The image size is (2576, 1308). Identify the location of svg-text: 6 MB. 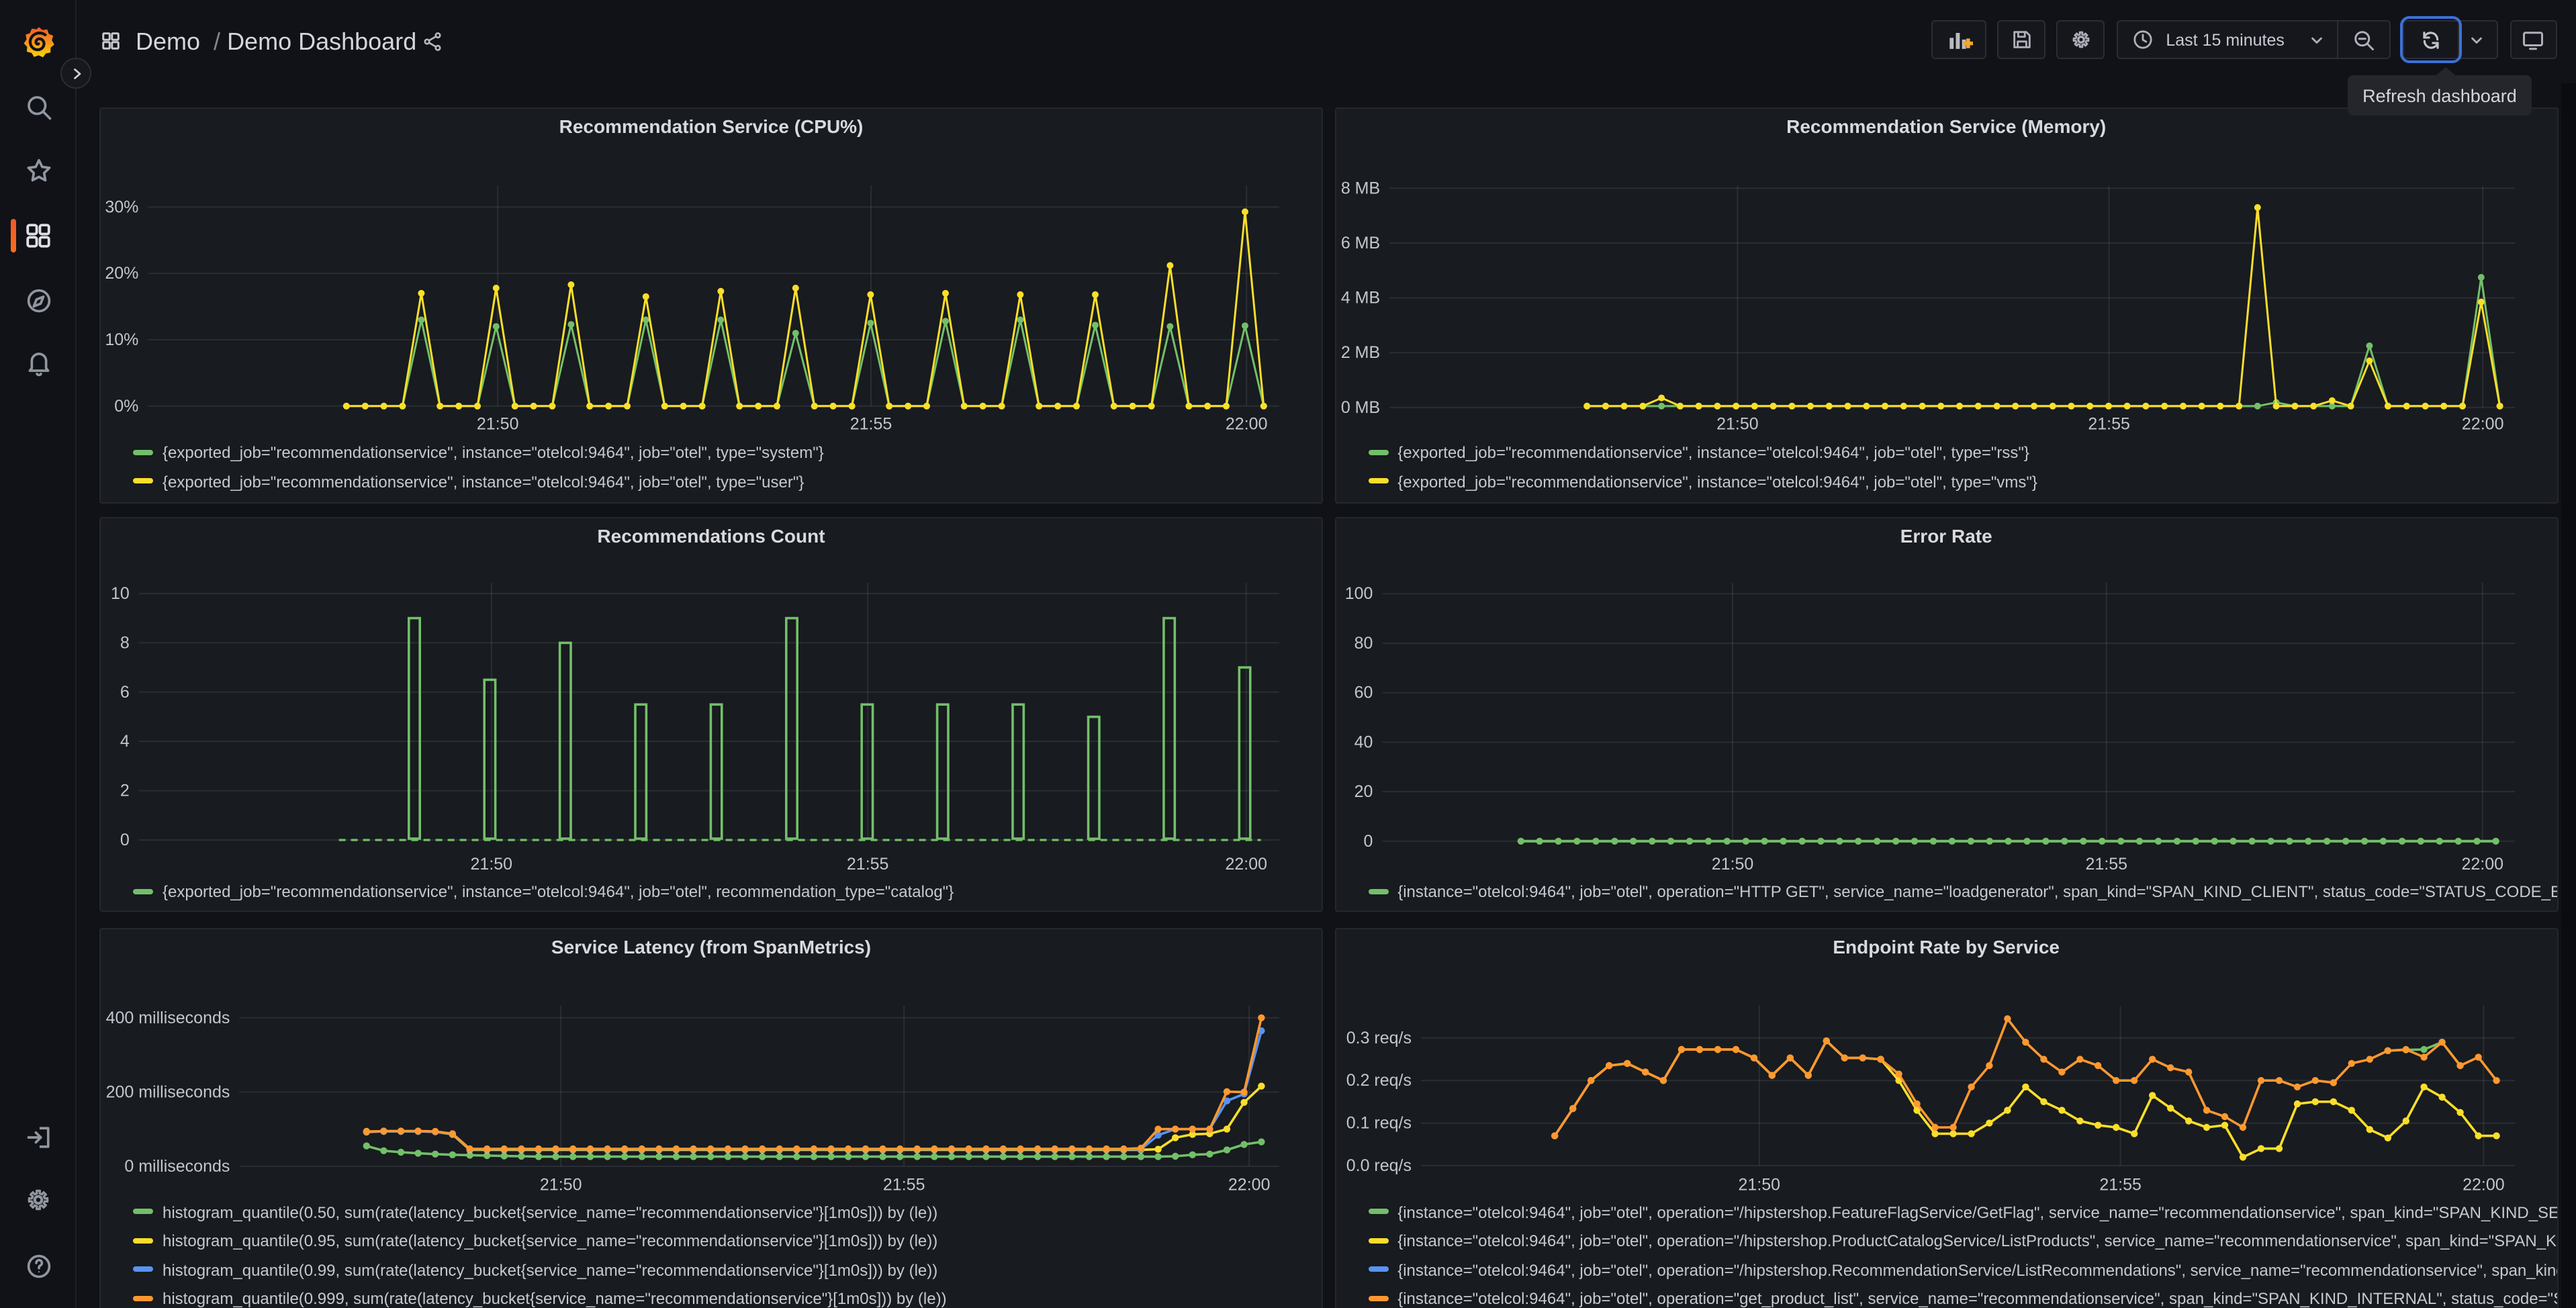
(1359, 243).